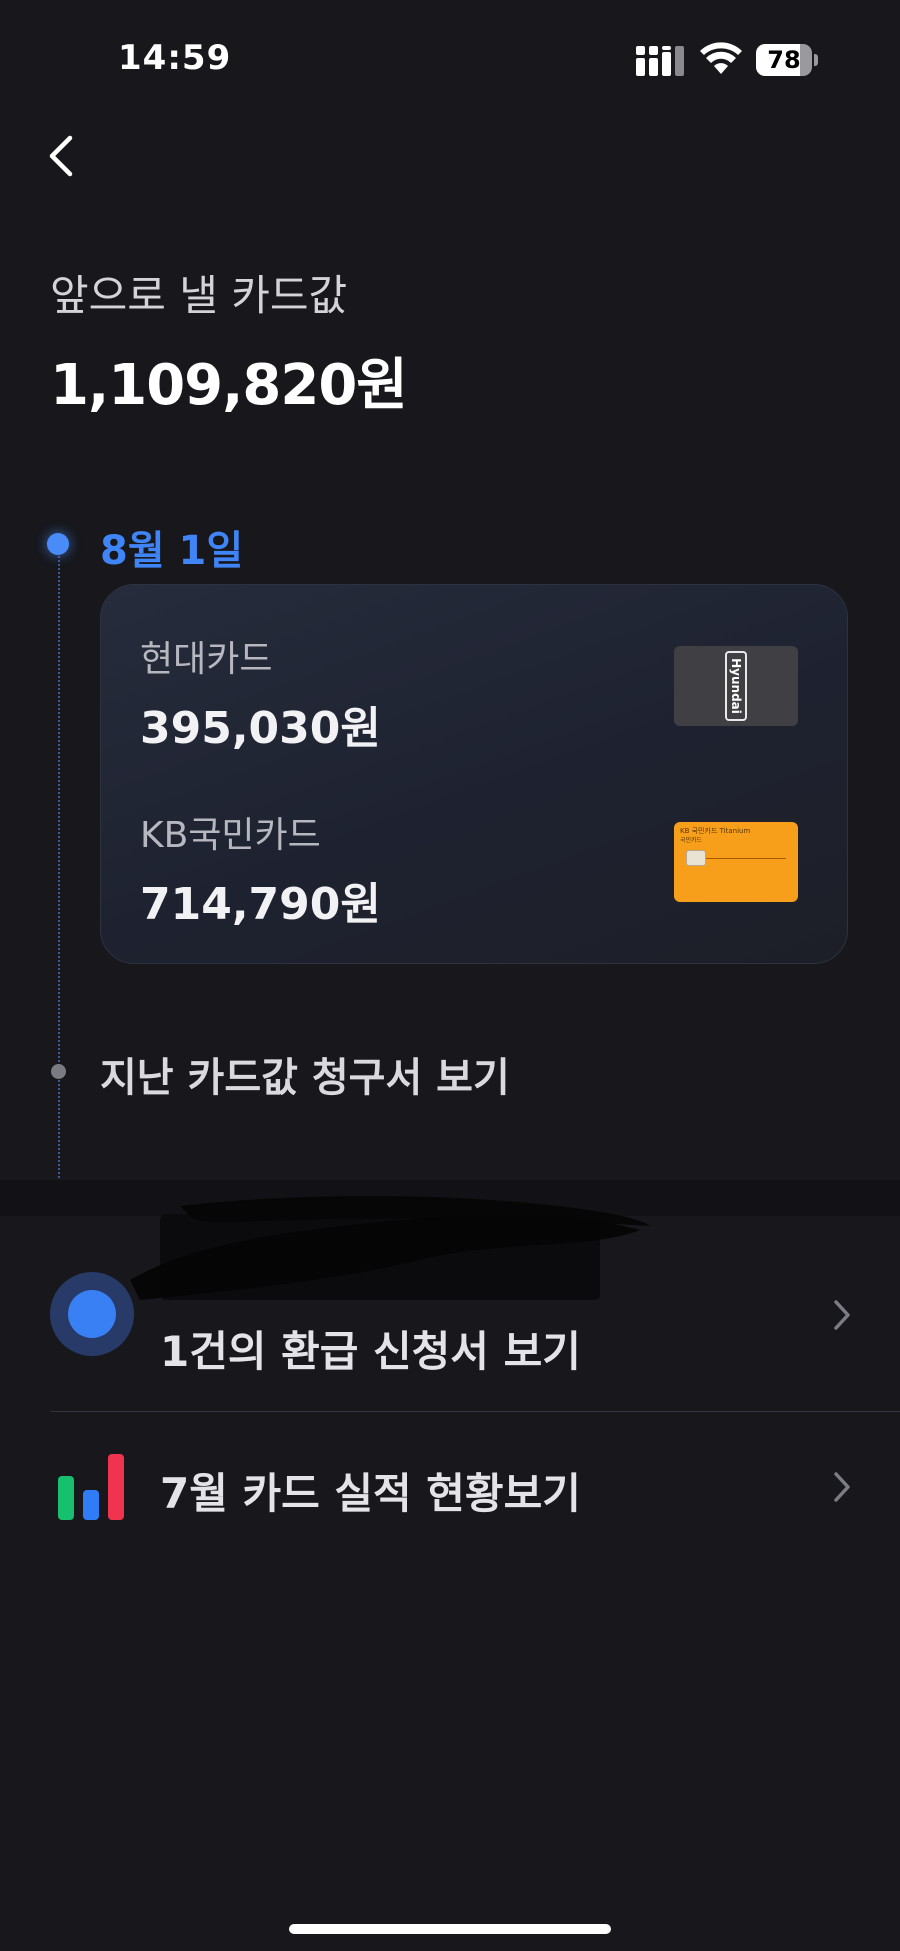  I want to click on battery-icon: 78, so click(787, 60).